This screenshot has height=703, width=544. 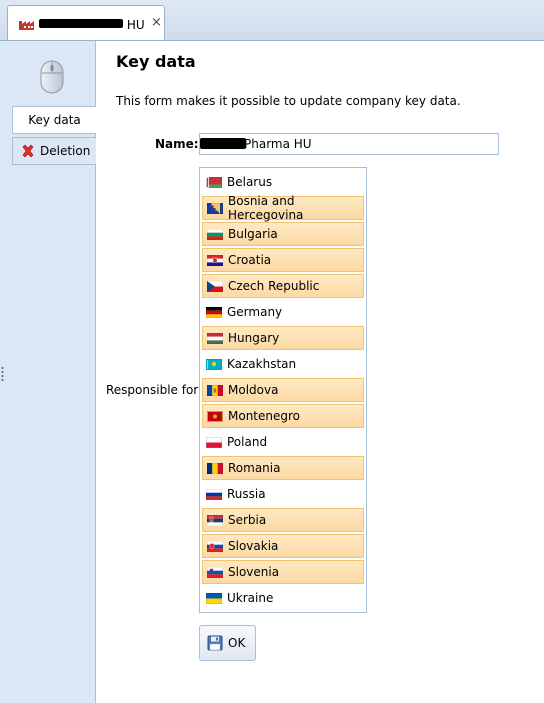 I want to click on country-item: Germany, so click(x=283, y=312).